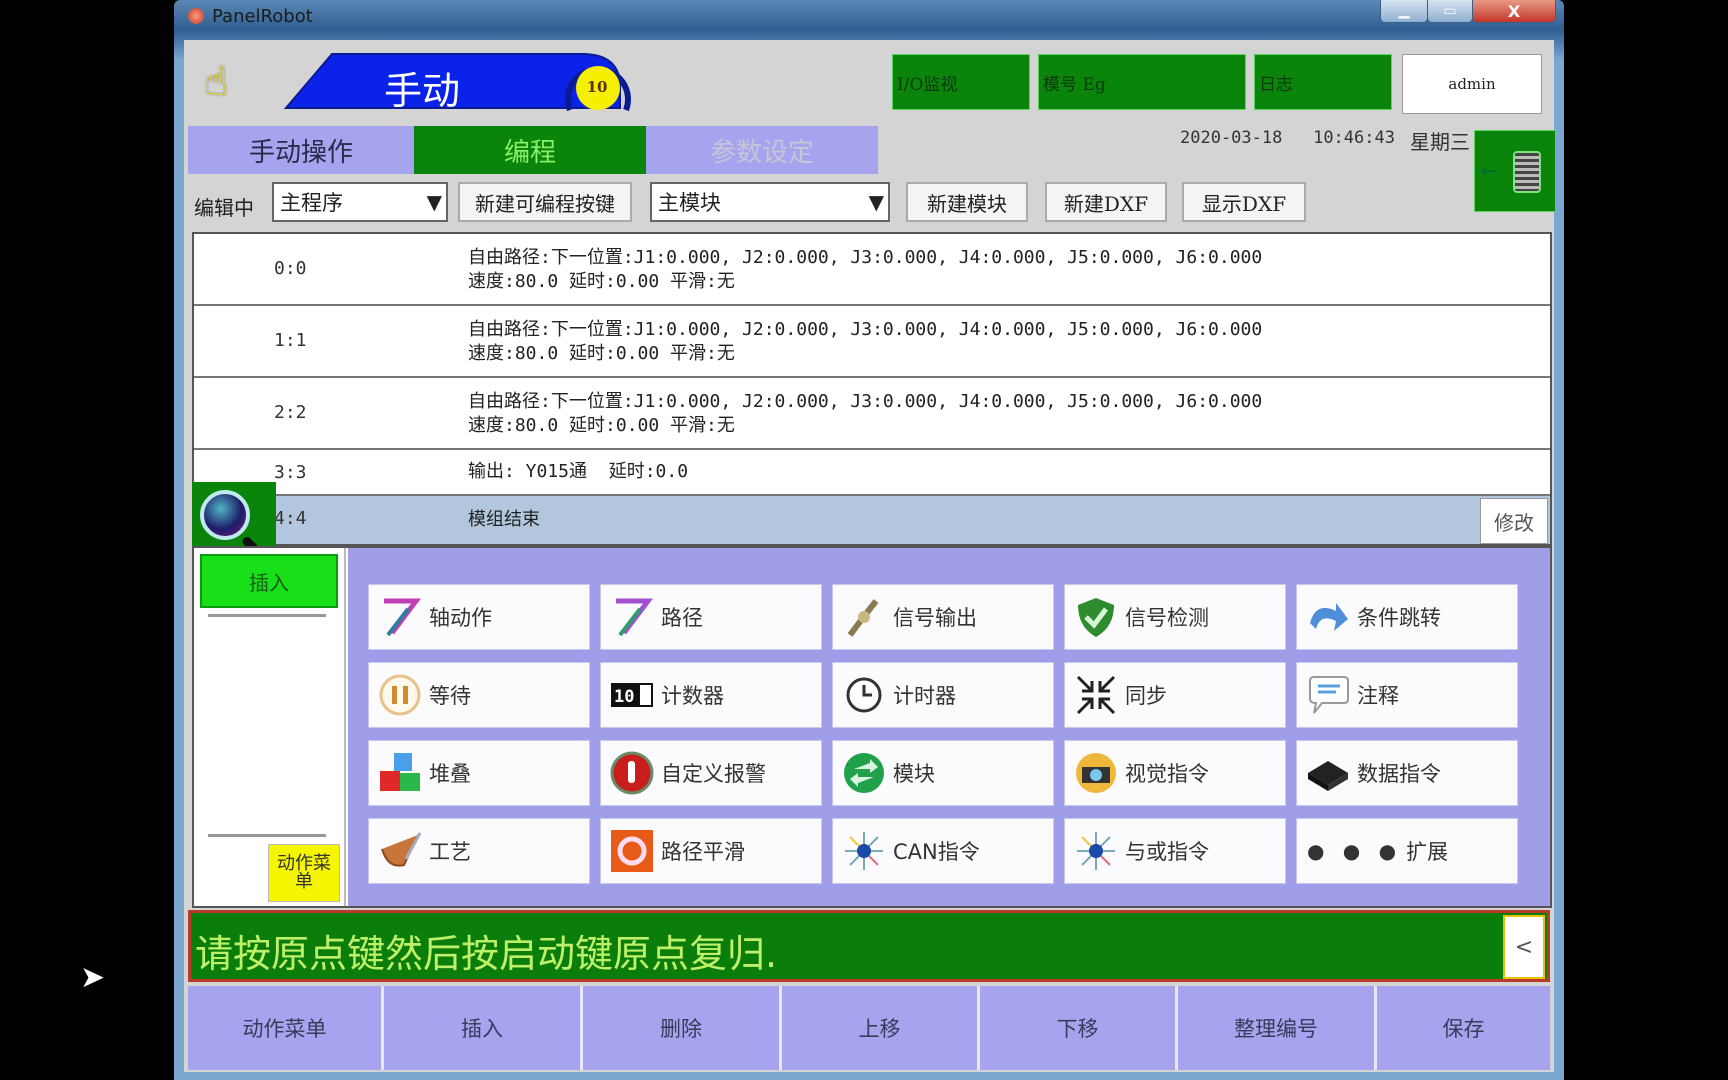  What do you see at coordinates (872, 520) in the screenshot?
I see `program-row-selected: 4:4 模组结束 修改` at bounding box center [872, 520].